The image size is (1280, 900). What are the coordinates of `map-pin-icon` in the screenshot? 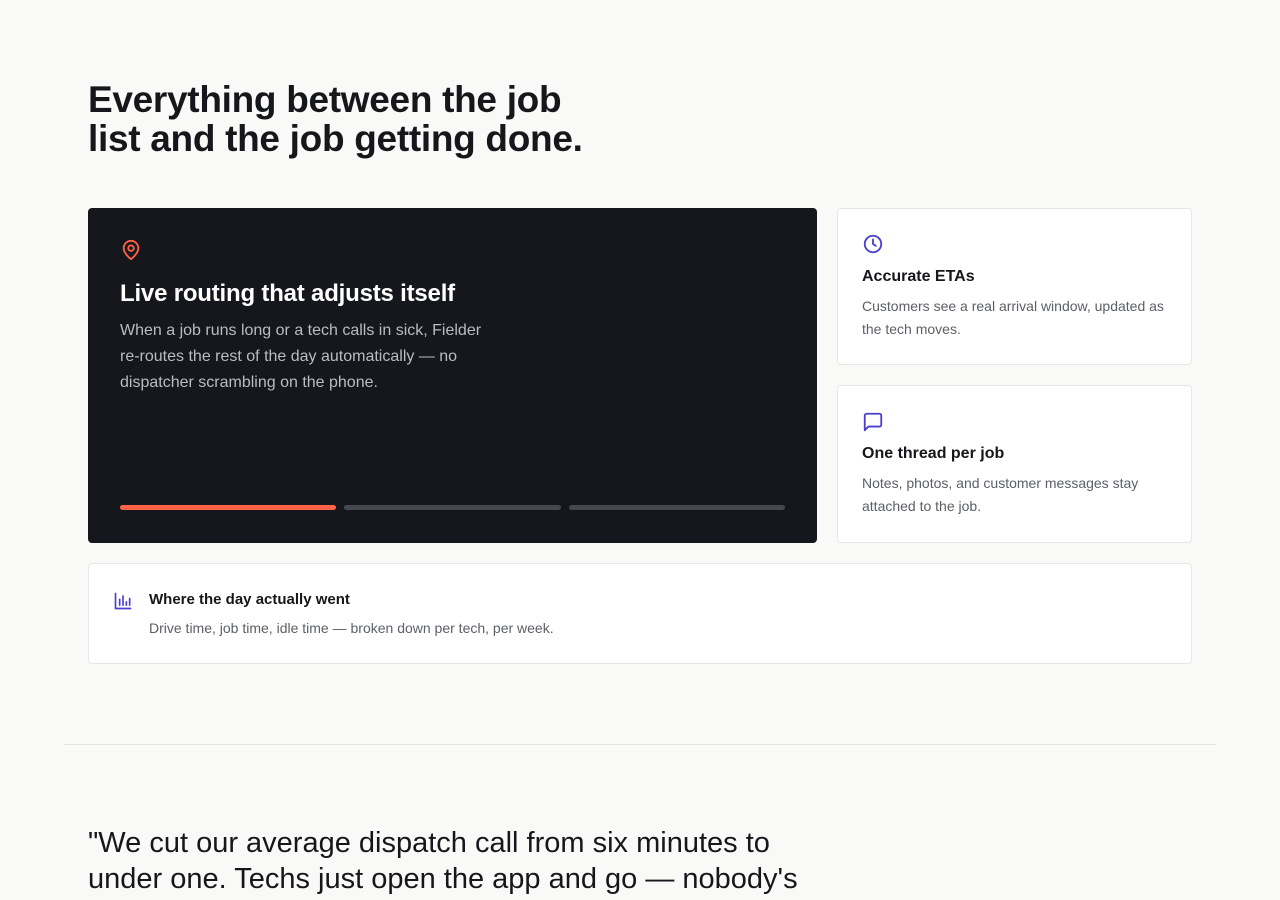 It's located at (131, 252).